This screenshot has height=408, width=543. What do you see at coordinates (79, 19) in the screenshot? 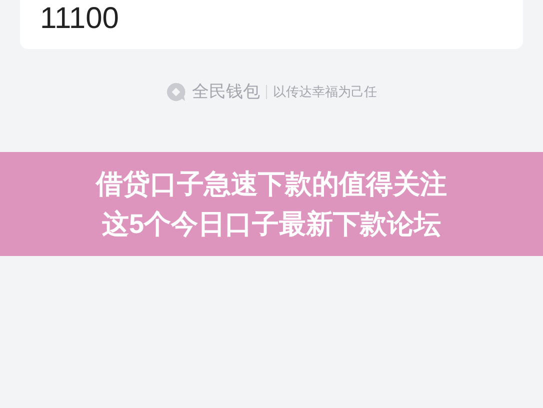
I see `amount-text: 11100` at bounding box center [79, 19].